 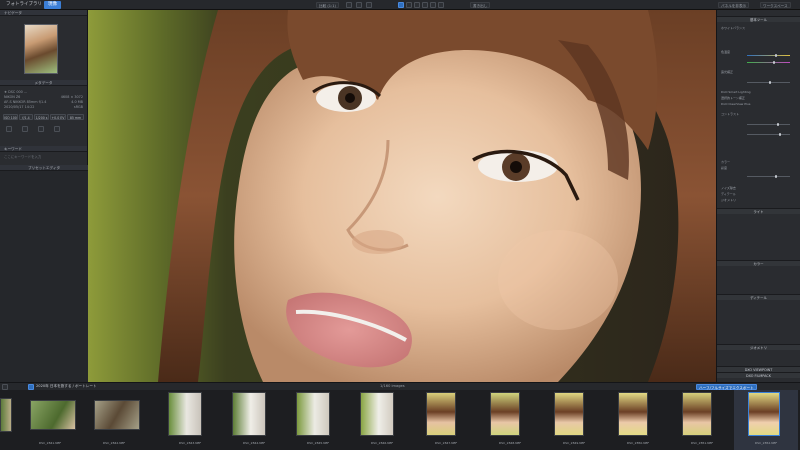 I want to click on exposure-knob, so click(x=770, y=82).